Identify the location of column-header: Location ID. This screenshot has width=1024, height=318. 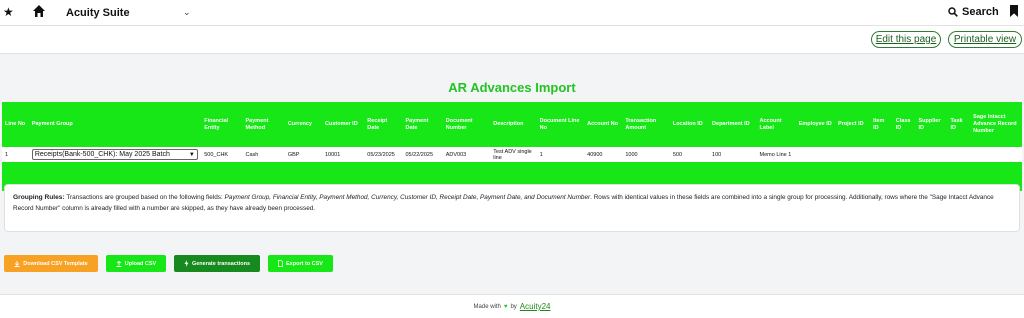
(687, 124).